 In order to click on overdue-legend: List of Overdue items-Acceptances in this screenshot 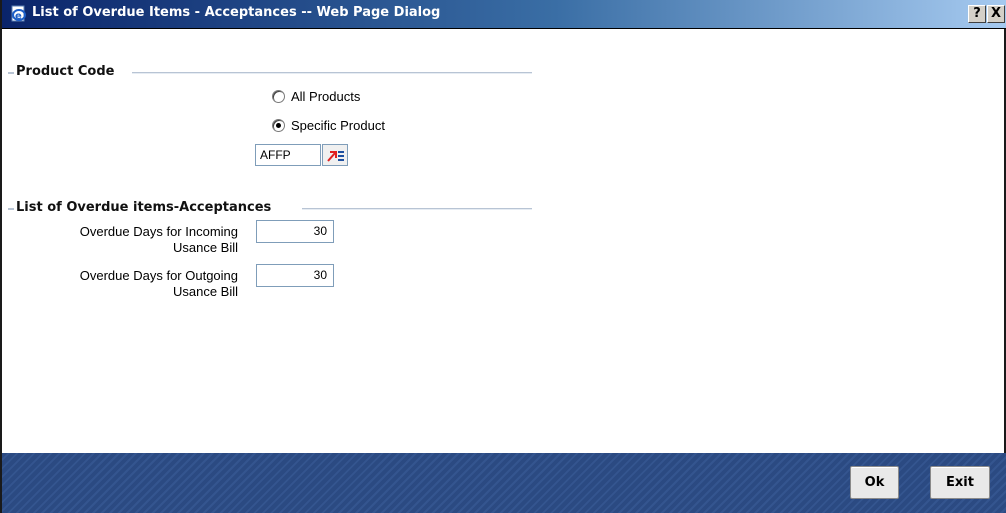, I will do `click(146, 207)`.